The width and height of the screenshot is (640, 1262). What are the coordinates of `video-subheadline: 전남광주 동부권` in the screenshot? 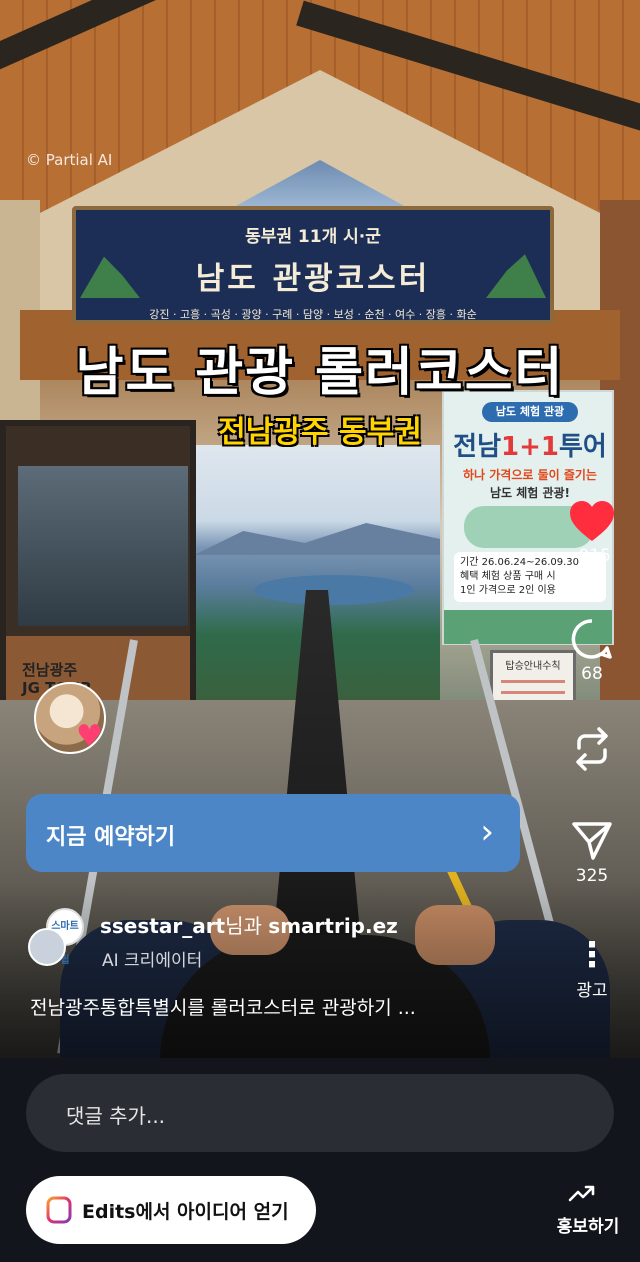 It's located at (320, 432).